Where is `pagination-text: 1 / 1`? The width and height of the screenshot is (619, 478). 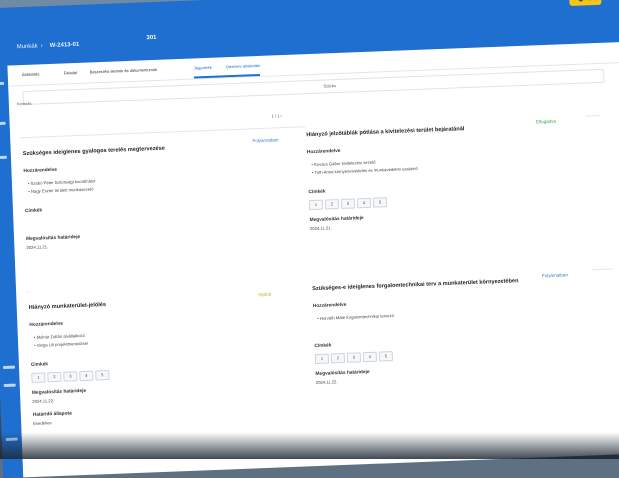
pagination-text: 1 / 1 is located at coordinates (275, 116).